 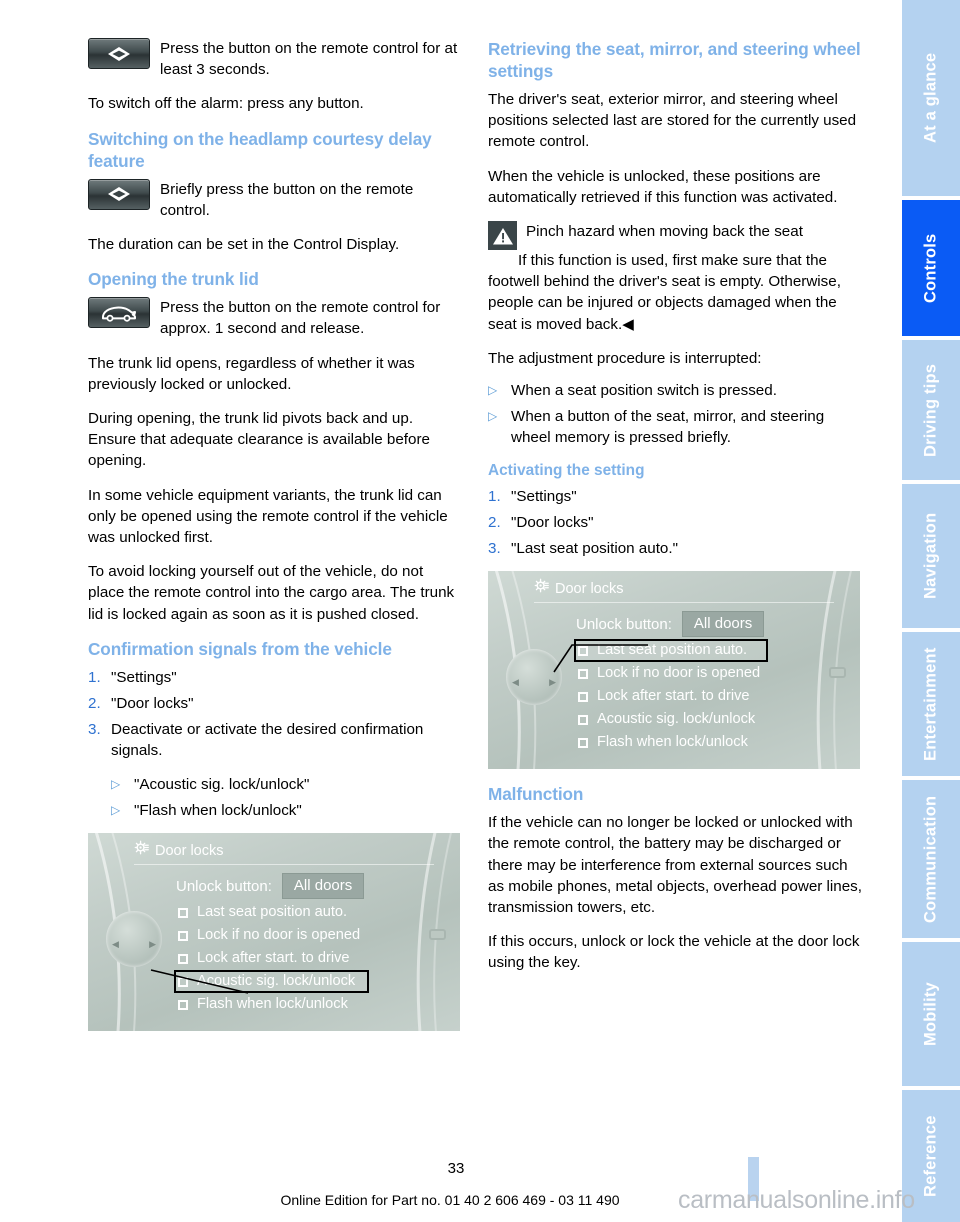 I want to click on warning-title-row: Pinch hazard when moving back the seat, so click(x=675, y=236).